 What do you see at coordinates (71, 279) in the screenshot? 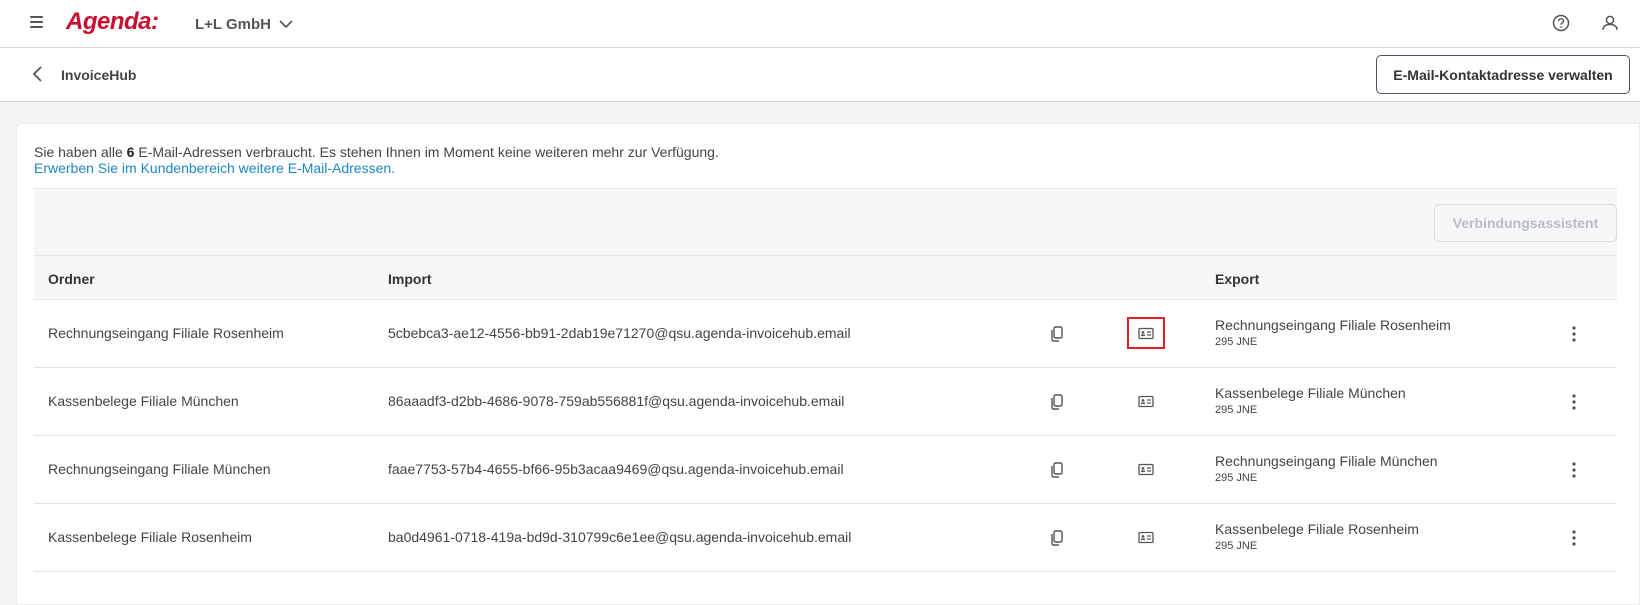
I see `column-header-folder: Ordner` at bounding box center [71, 279].